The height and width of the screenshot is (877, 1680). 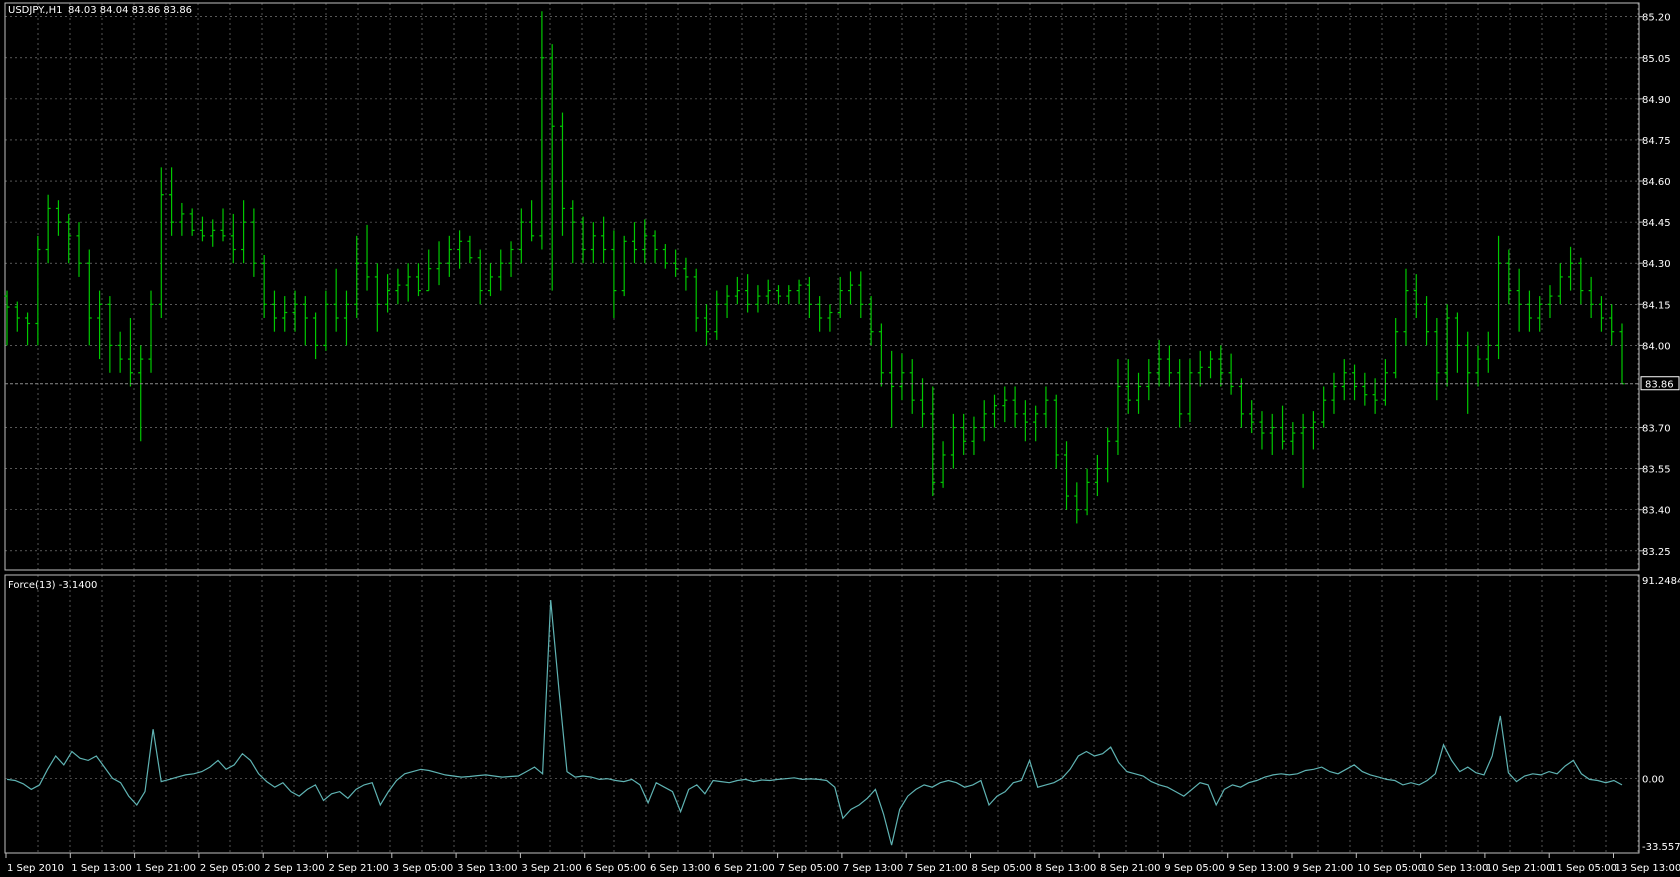 What do you see at coordinates (1519, 868) in the screenshot?
I see `time-tick-label-23: 10 Sep 21:00` at bounding box center [1519, 868].